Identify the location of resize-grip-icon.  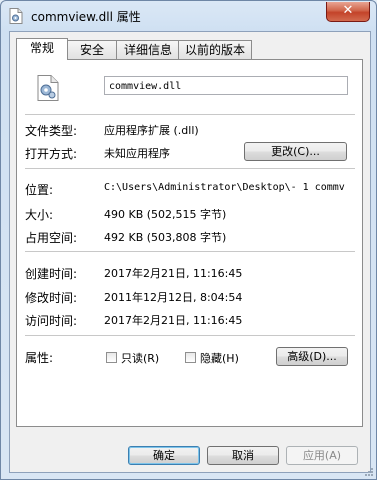
(369, 472).